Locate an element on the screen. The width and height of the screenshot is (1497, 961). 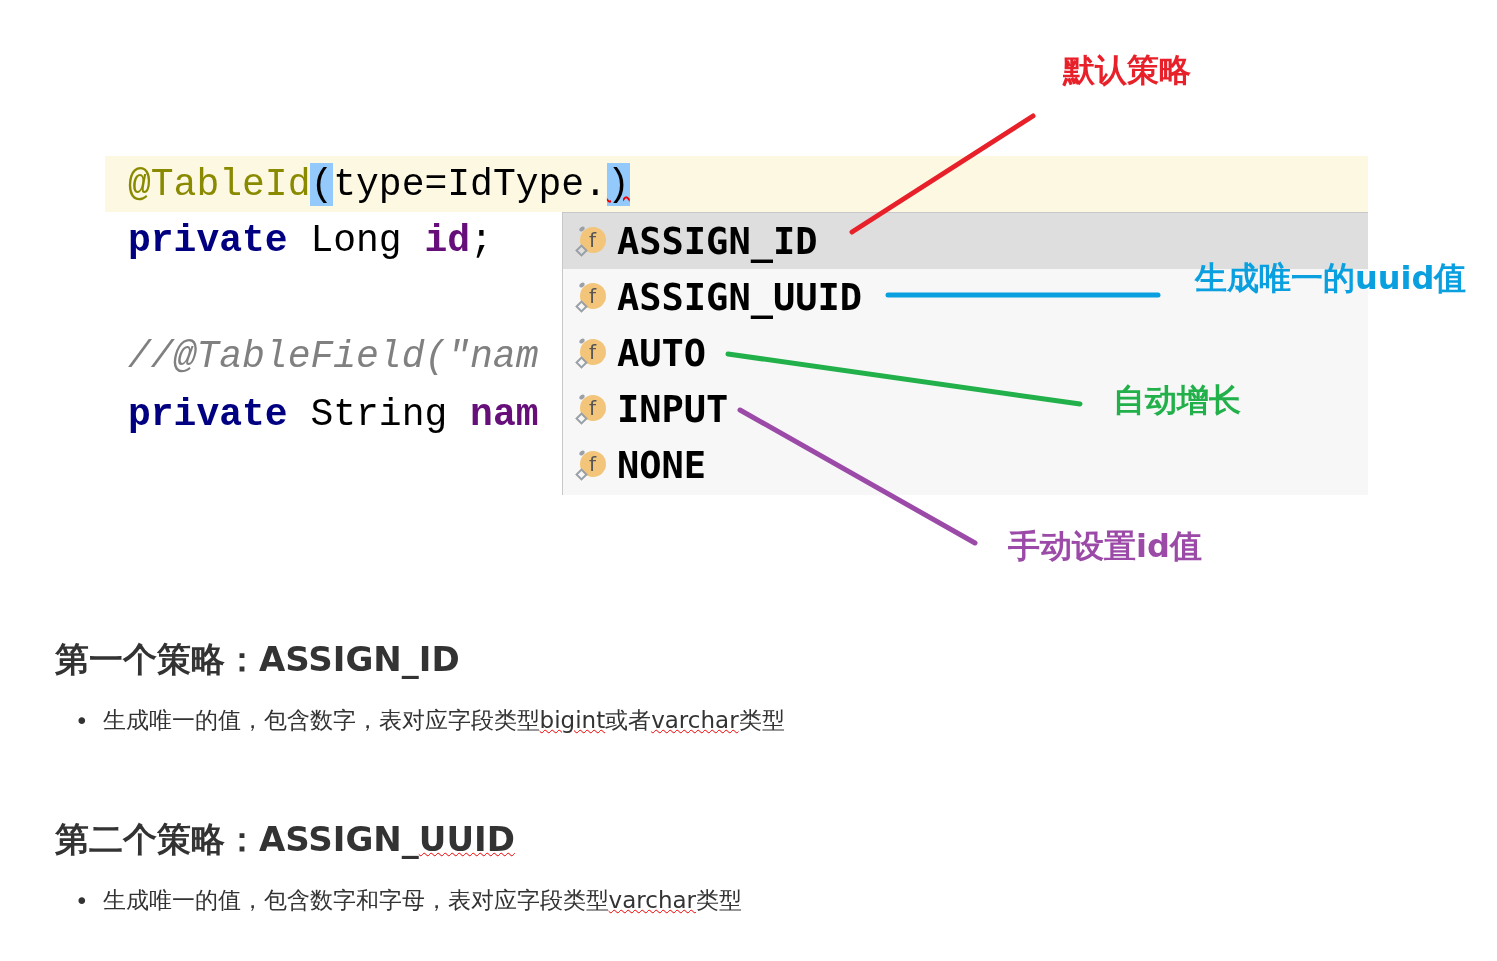
annotation-label: 手动设置id值 is located at coordinates (1105, 546).